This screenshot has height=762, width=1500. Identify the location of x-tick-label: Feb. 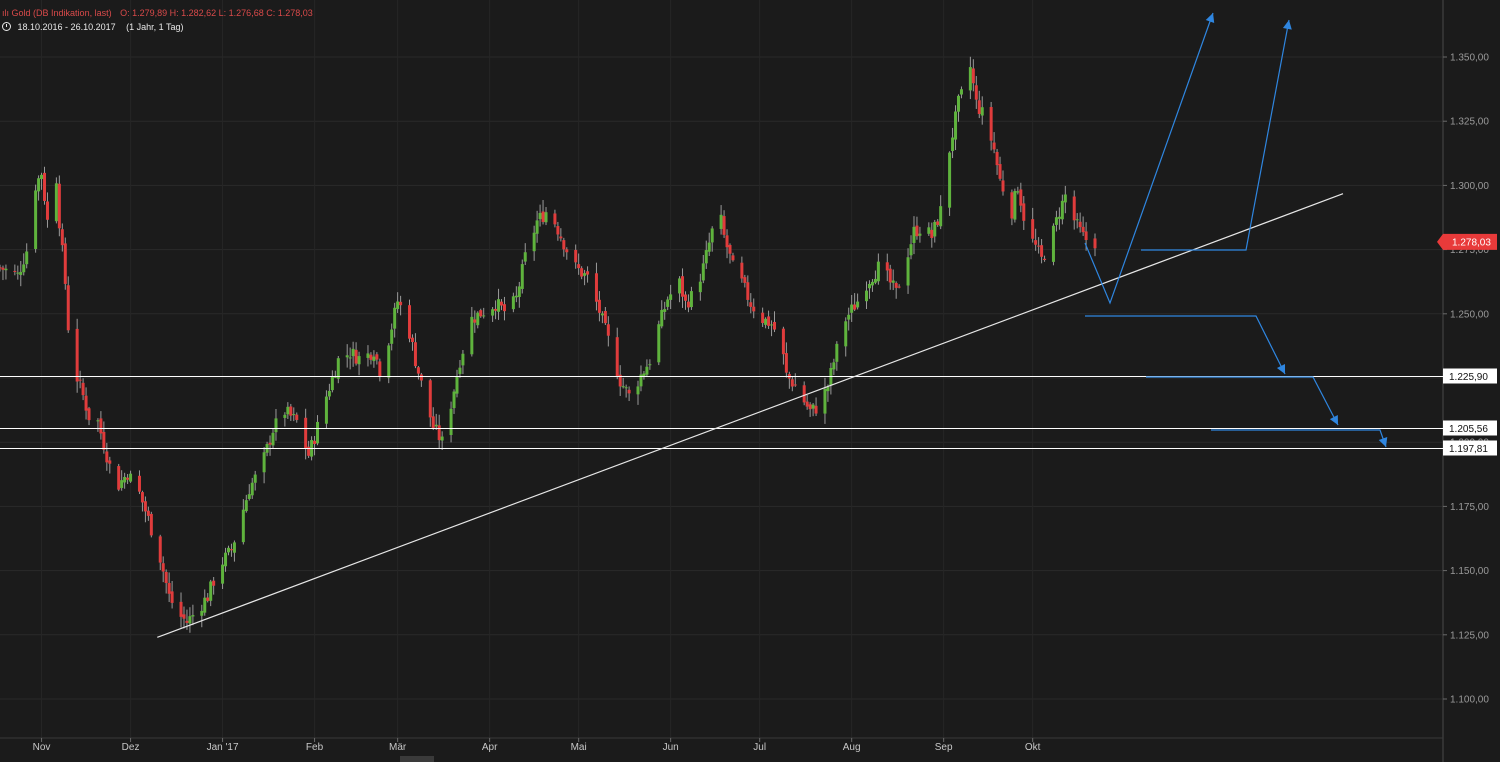
(315, 747).